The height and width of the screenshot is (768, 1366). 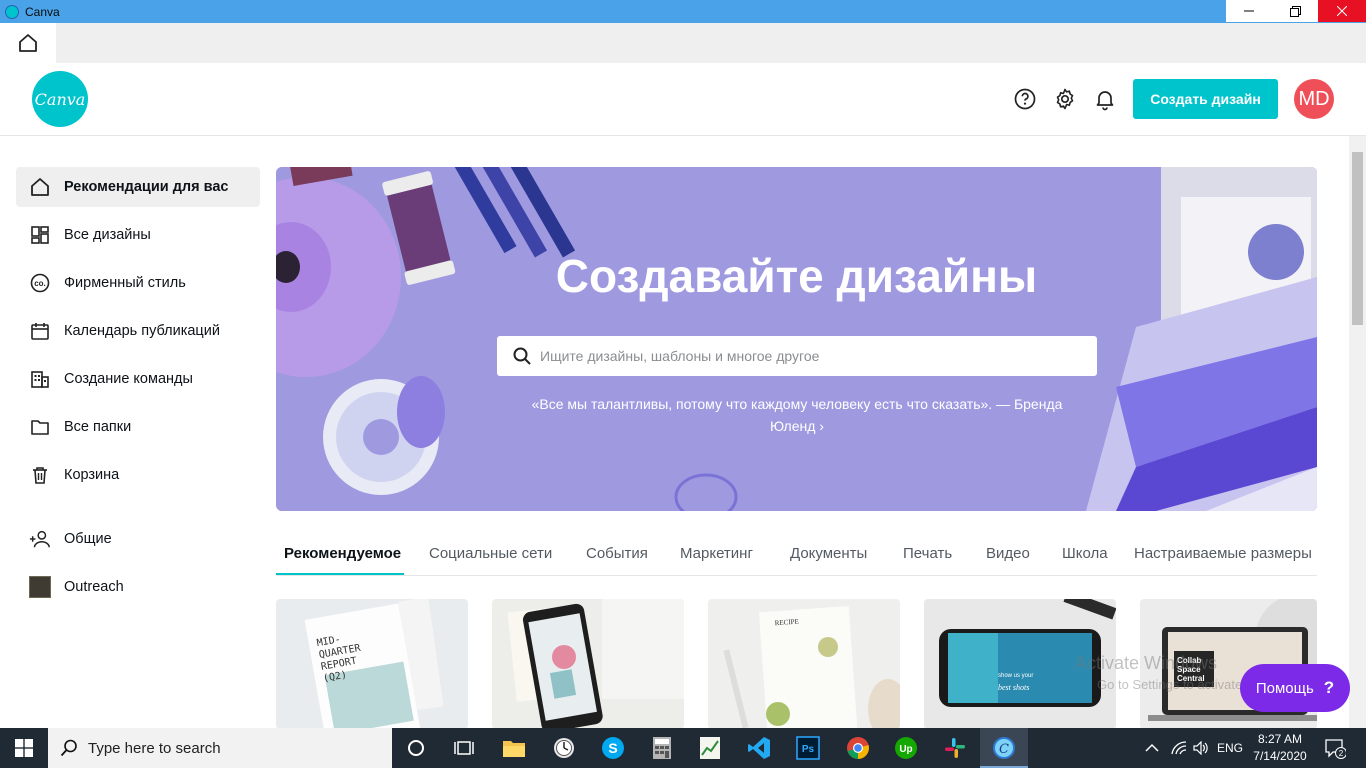 I want to click on skype-icon: S, so click(x=613, y=748).